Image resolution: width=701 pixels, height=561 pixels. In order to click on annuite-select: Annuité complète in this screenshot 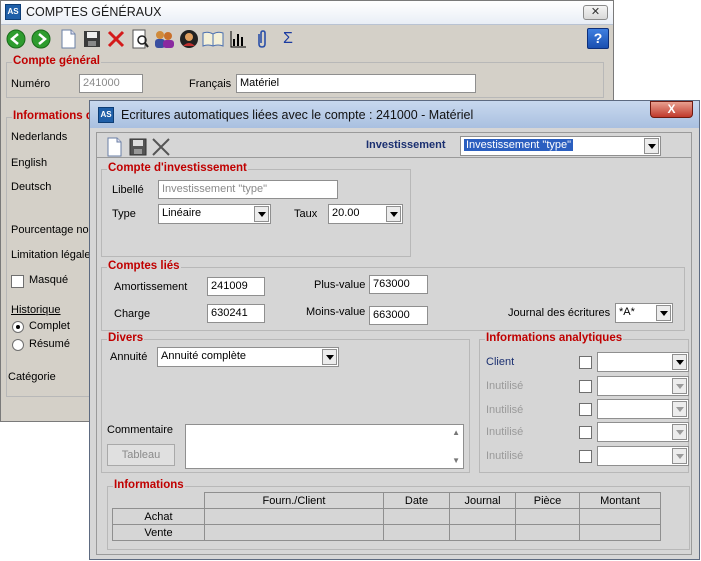, I will do `click(248, 357)`.